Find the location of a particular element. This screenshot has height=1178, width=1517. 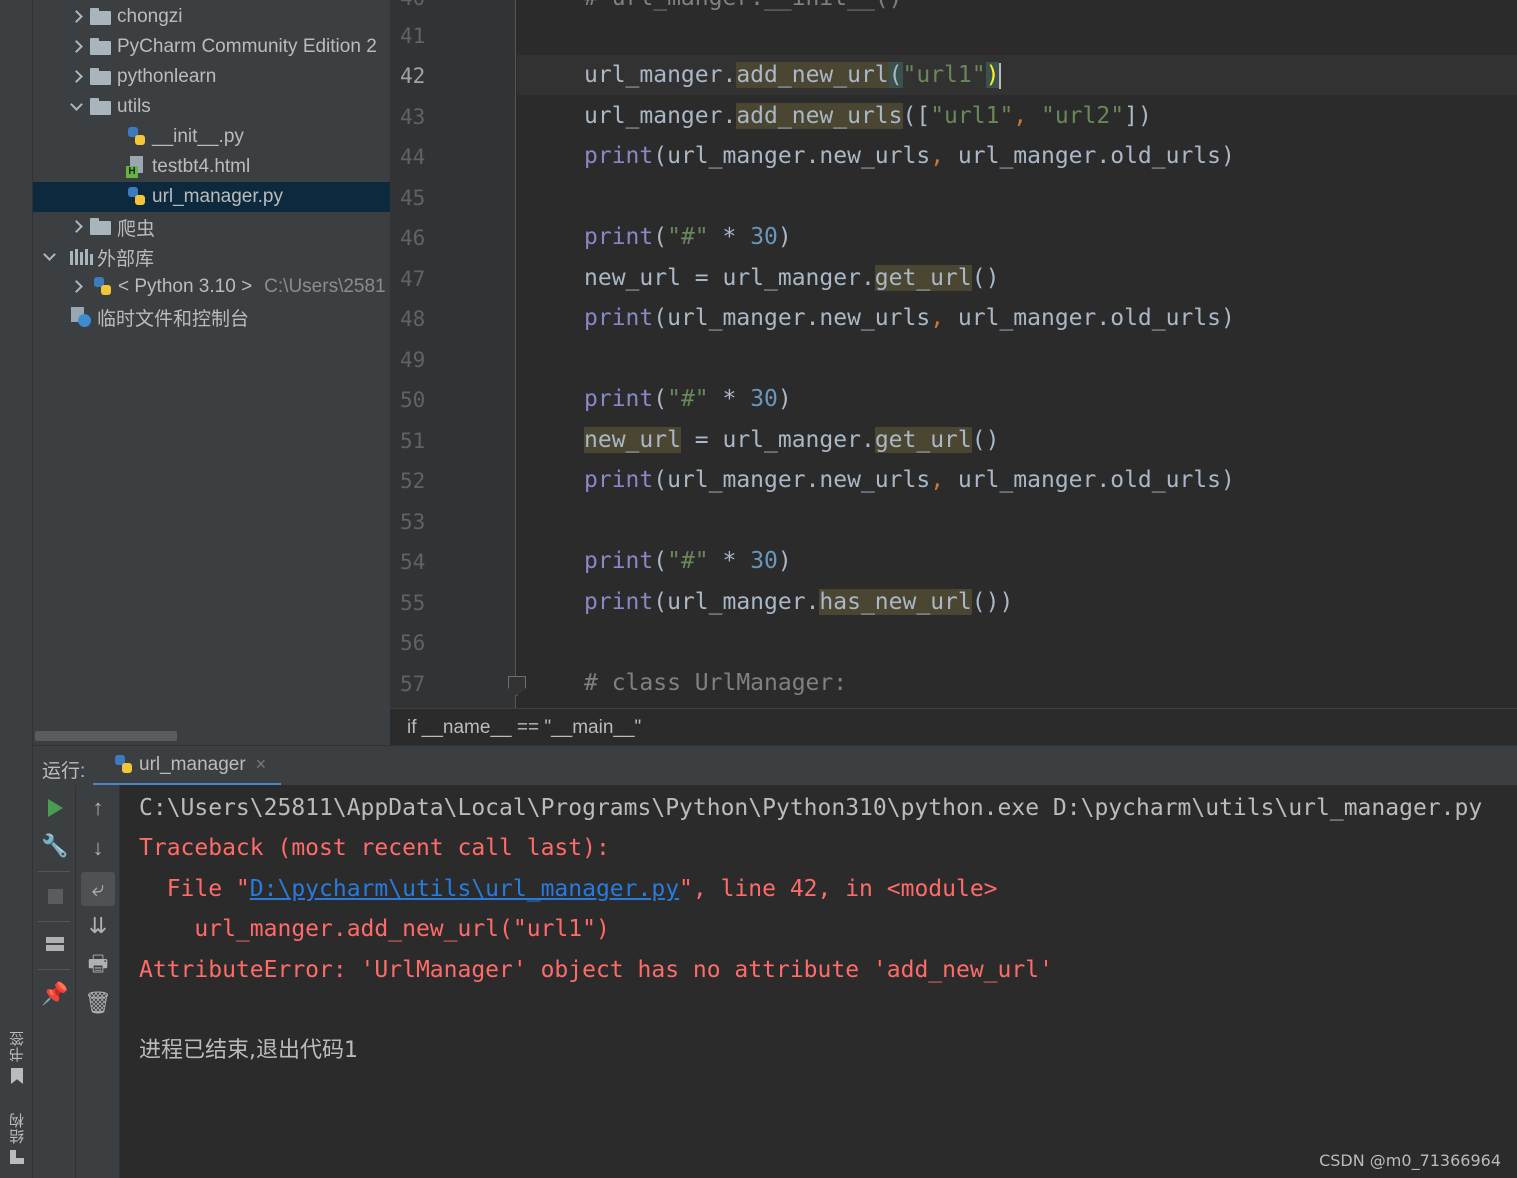

structure-tab: 结构 is located at coordinates (17, 1138).